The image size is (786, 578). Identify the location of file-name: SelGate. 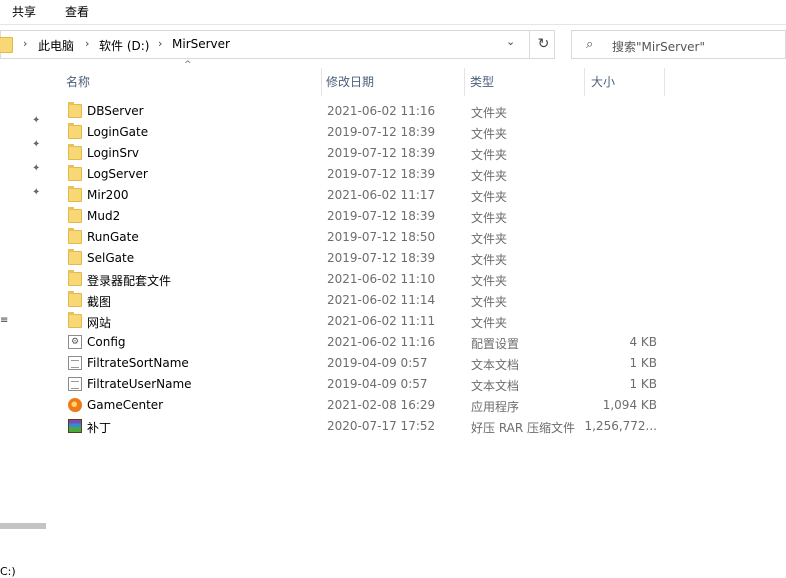
(111, 258).